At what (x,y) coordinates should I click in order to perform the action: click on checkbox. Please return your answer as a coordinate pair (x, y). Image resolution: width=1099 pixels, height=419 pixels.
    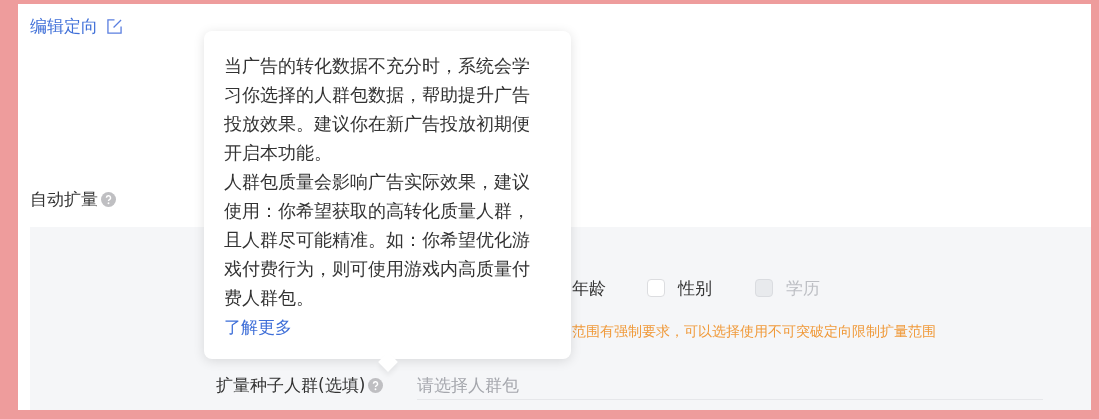
    Looking at the image, I should click on (656, 288).